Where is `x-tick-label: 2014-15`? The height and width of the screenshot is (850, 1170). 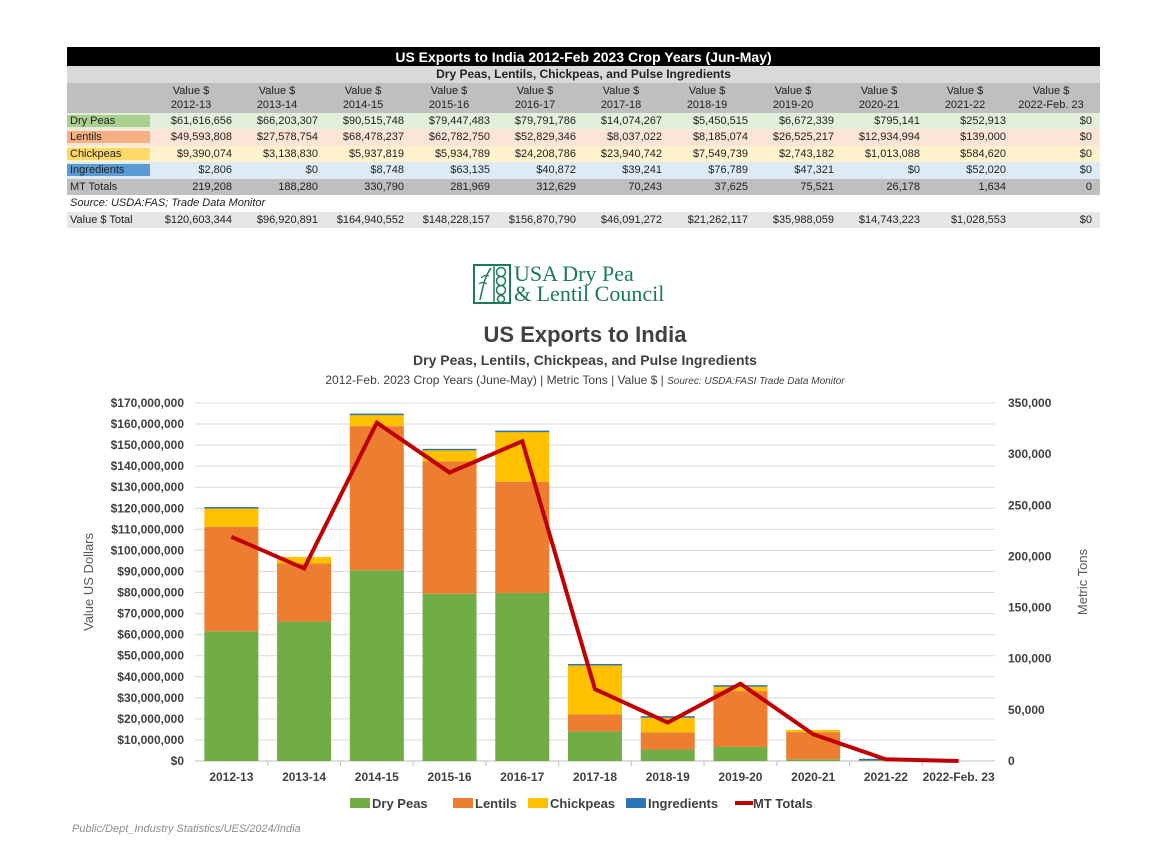 x-tick-label: 2014-15 is located at coordinates (377, 777).